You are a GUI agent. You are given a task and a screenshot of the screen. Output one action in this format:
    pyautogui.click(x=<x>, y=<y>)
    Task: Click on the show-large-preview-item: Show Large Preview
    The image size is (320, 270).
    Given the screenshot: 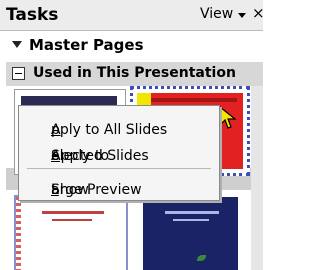 What is the action you would take?
    pyautogui.click(x=119, y=186)
    